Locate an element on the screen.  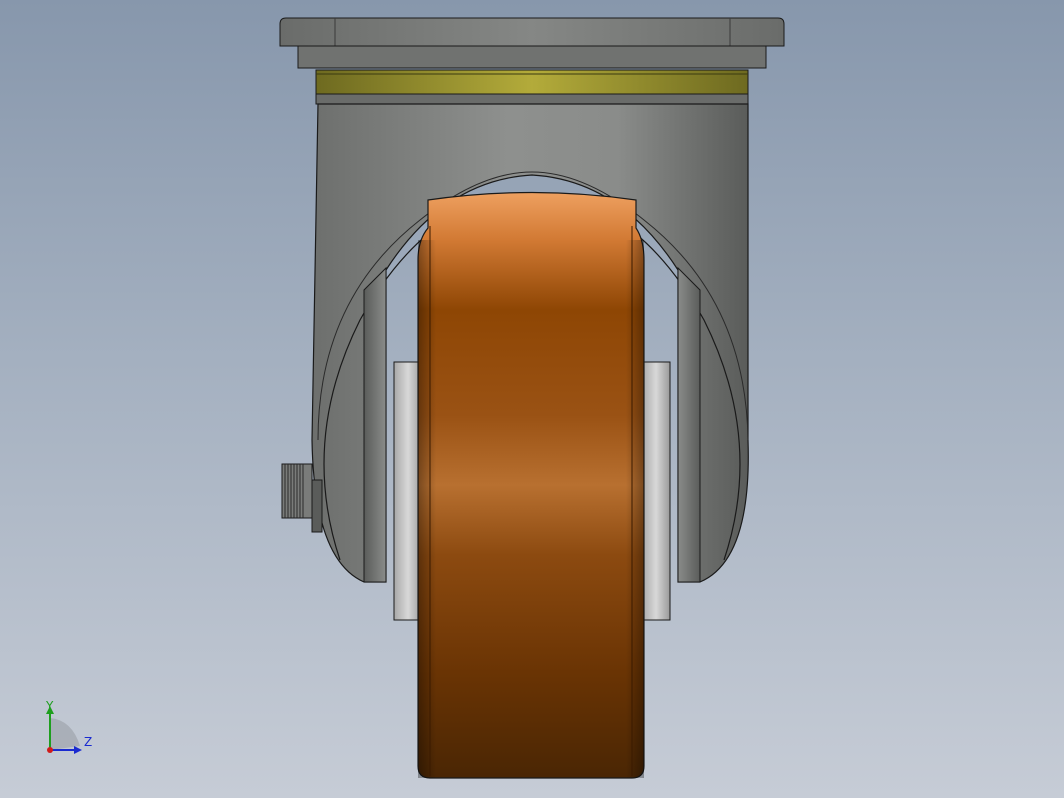
coordinate-triad: Y Z is located at coordinates (68, 726).